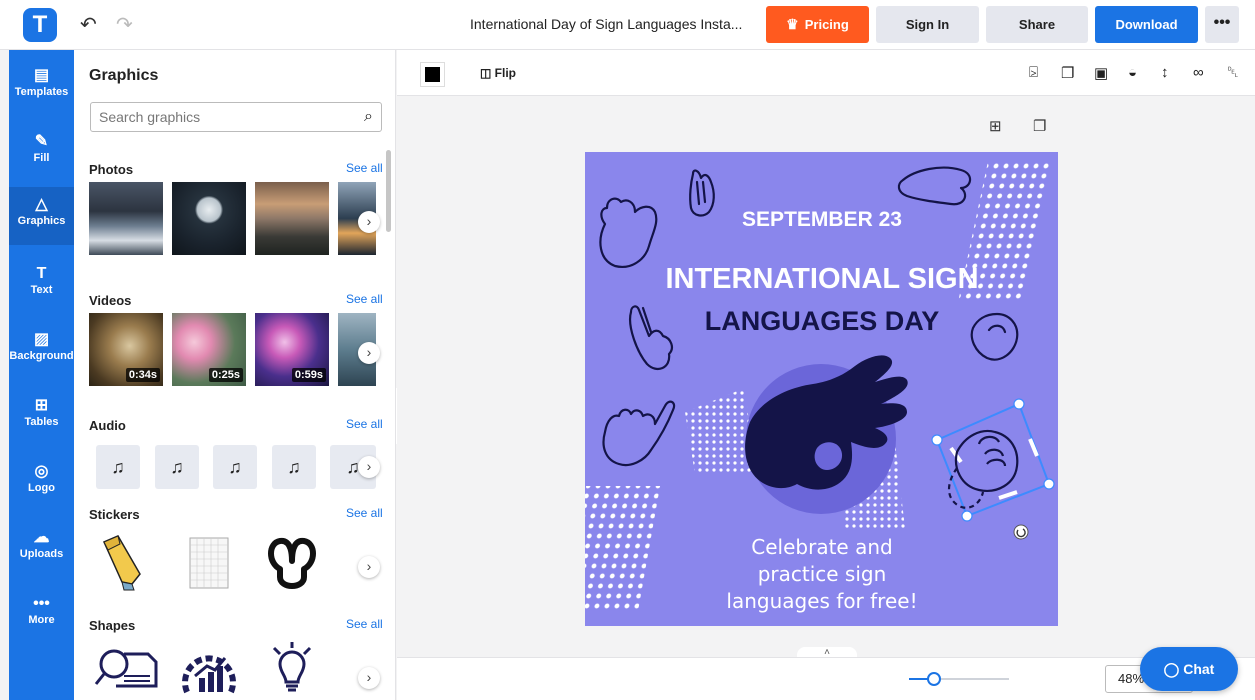 The image size is (1255, 700). I want to click on video-thumbnail-blossoms: 0:25s, so click(209, 349).